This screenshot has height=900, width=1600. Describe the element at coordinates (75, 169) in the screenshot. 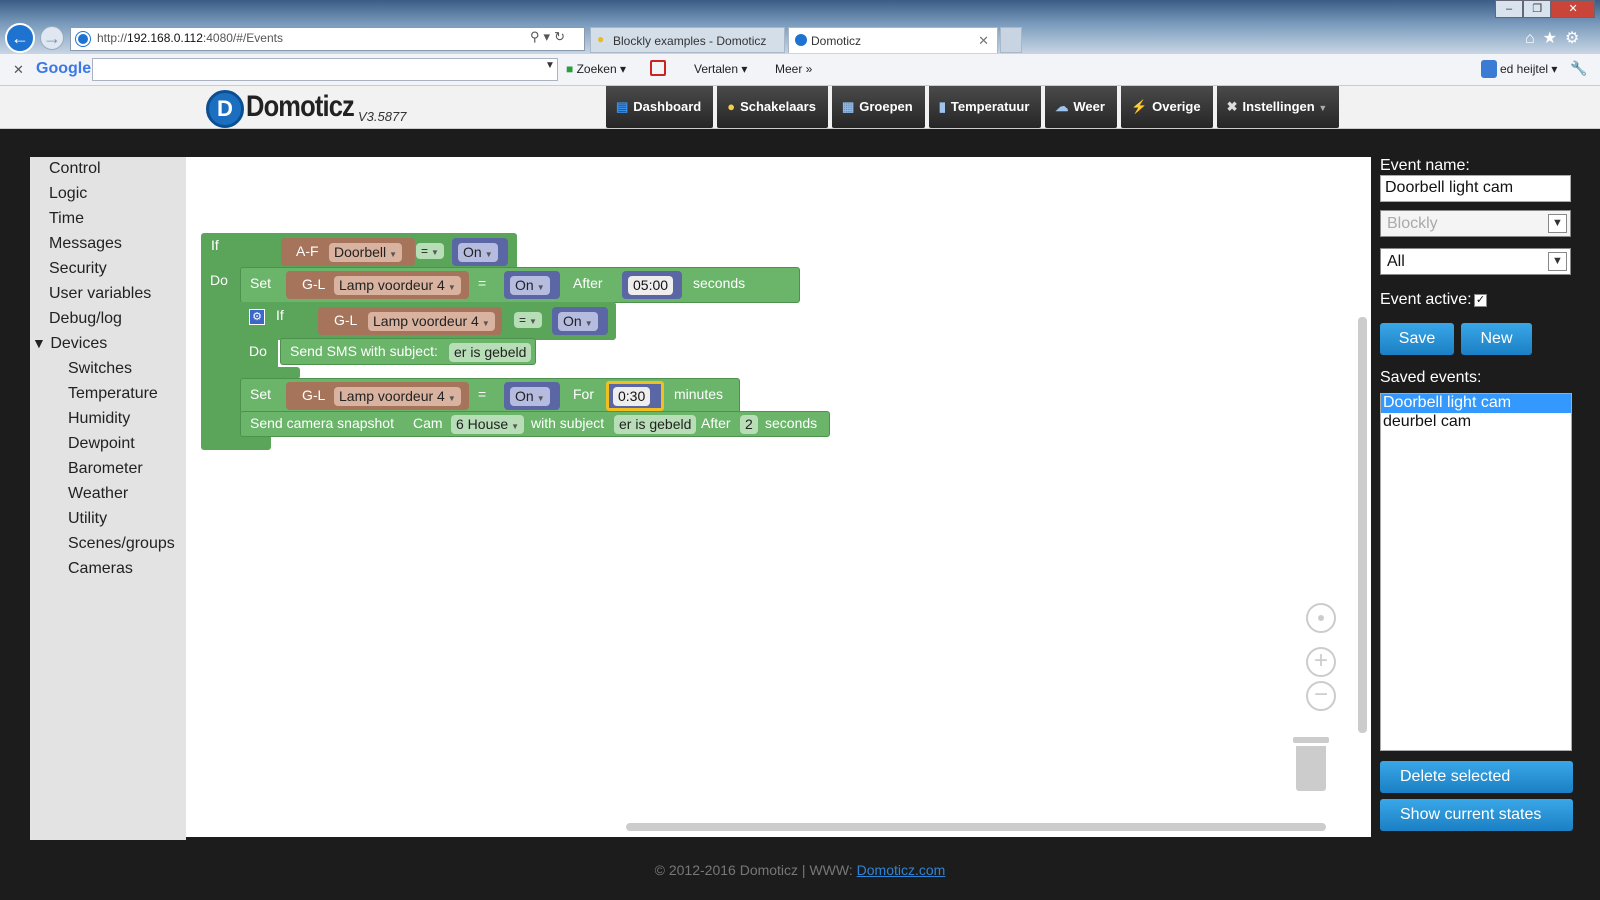

I see `toolbox-control: Control` at that location.